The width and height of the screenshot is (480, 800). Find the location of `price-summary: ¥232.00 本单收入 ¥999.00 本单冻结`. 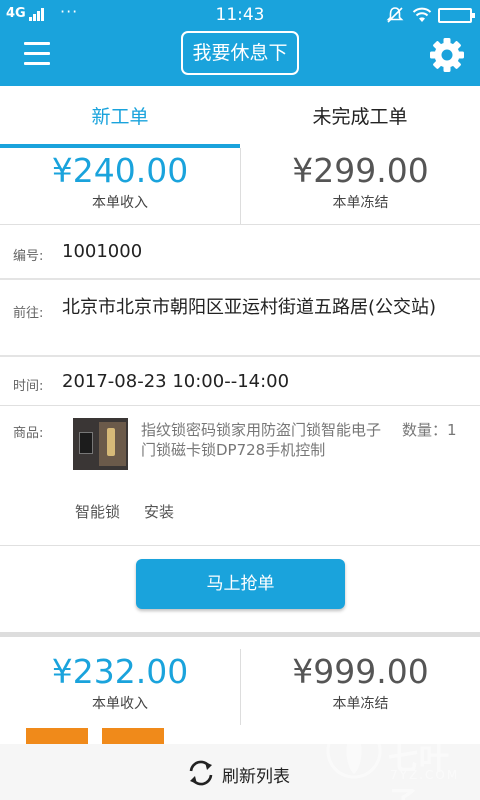

price-summary: ¥232.00 本单收入 ¥999.00 本单冻结 is located at coordinates (240, 687).